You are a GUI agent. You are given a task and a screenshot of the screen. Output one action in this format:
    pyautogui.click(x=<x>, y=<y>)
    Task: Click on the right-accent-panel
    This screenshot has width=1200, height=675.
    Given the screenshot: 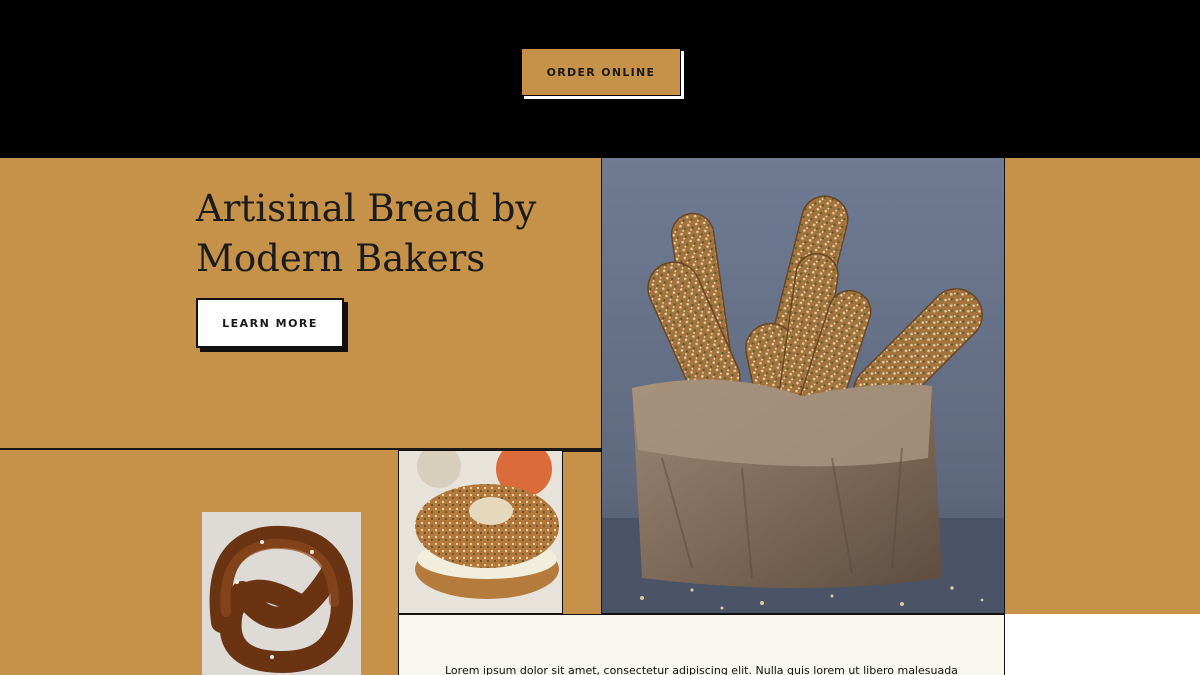 What is the action you would take?
    pyautogui.click(x=1102, y=386)
    